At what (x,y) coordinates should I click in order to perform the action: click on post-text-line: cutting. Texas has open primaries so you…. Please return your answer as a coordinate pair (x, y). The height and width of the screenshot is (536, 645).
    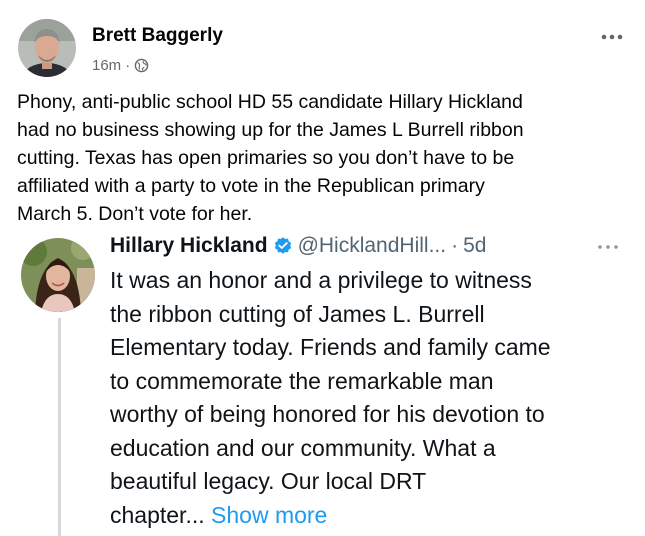
    Looking at the image, I should click on (266, 158).